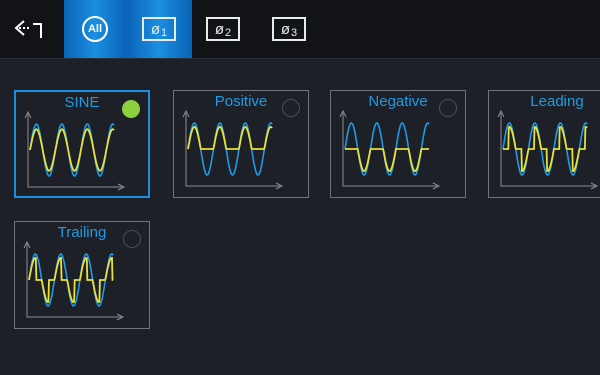  Describe the element at coordinates (557, 101) in the screenshot. I see `waveform-card-title: Leading` at that location.